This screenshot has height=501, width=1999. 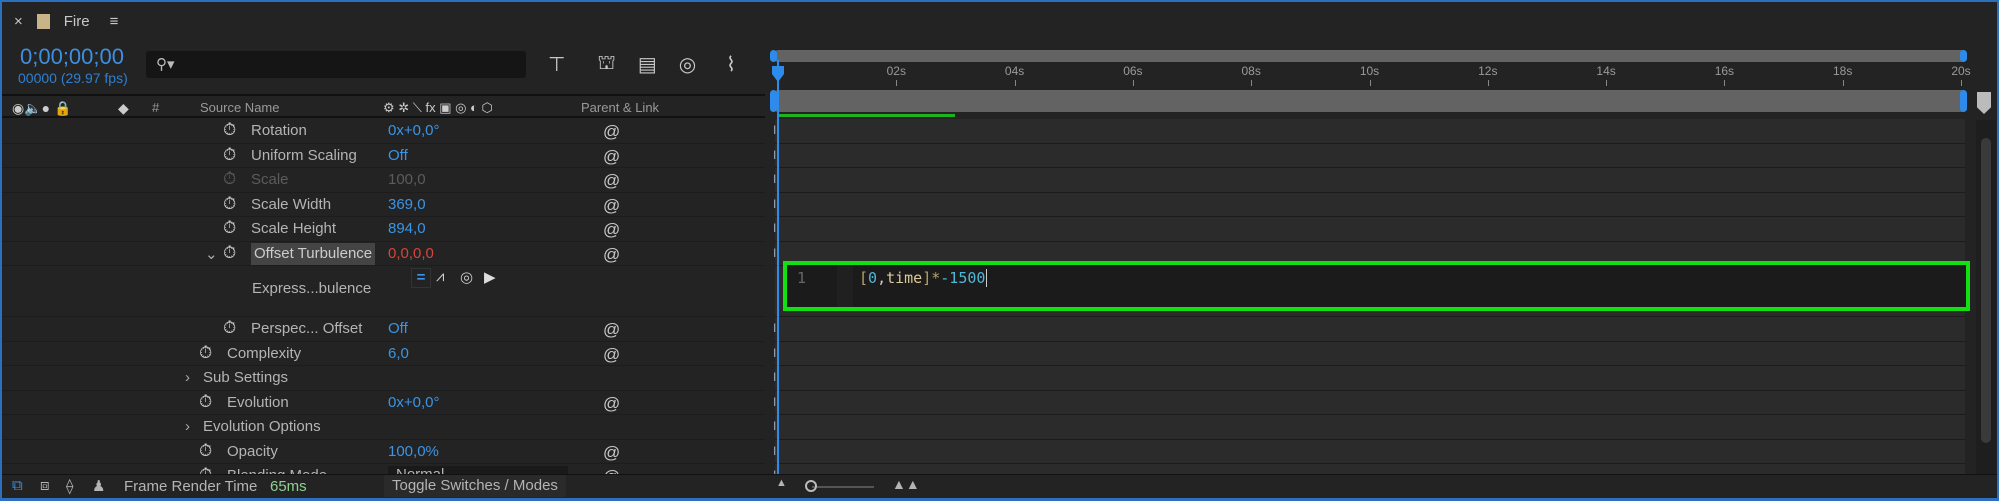 I want to click on zoom-out-icon: ▲, so click(x=781, y=483).